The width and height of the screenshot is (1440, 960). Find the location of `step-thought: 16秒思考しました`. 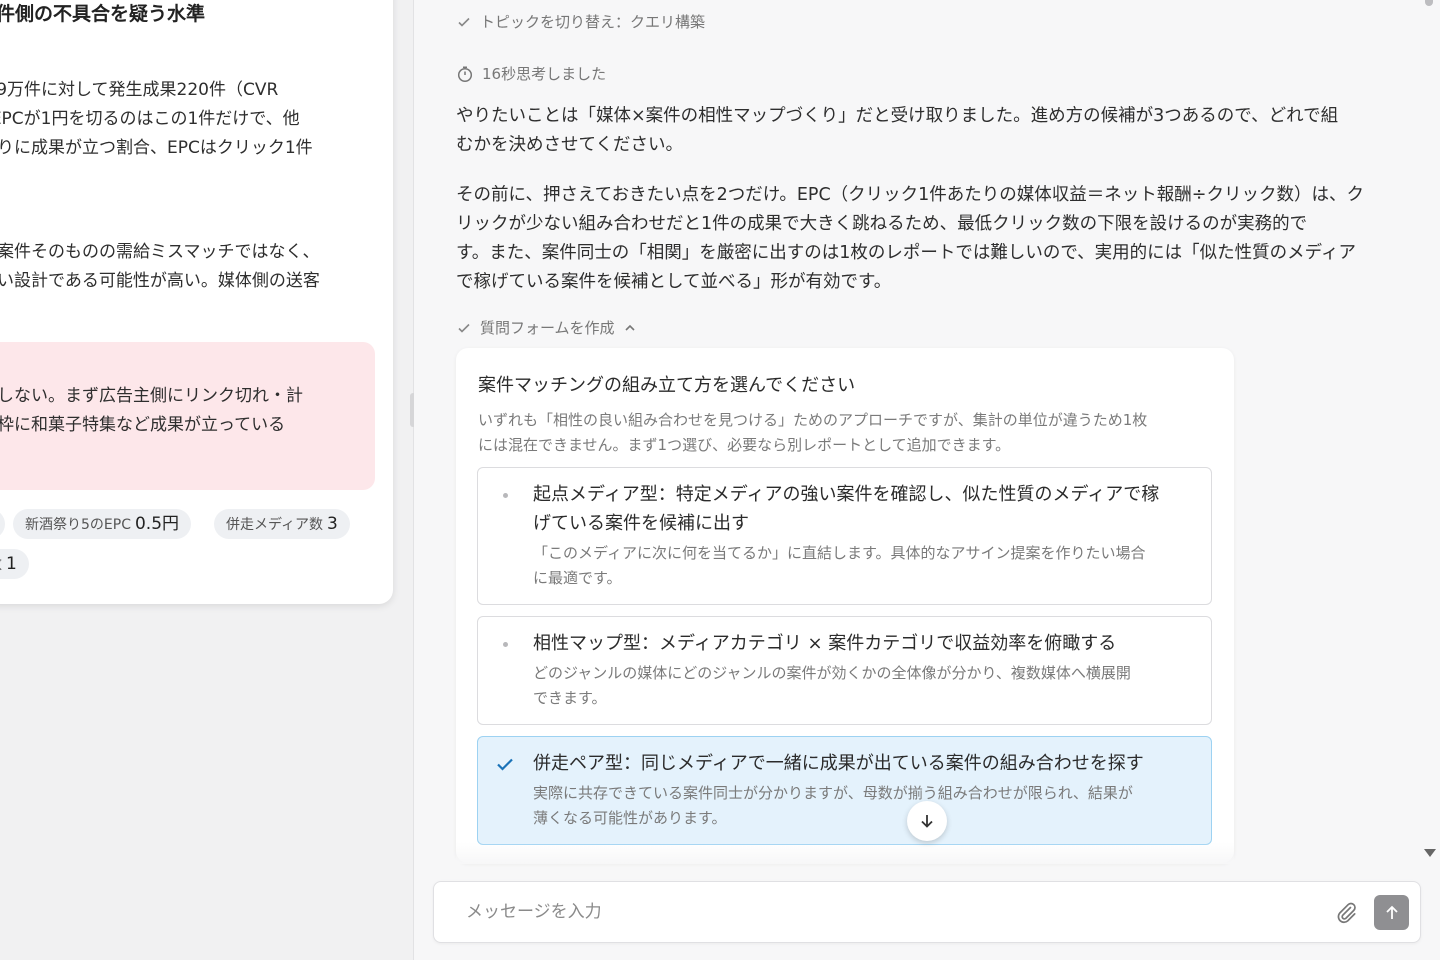

step-thought: 16秒思考しました is located at coordinates (531, 73).